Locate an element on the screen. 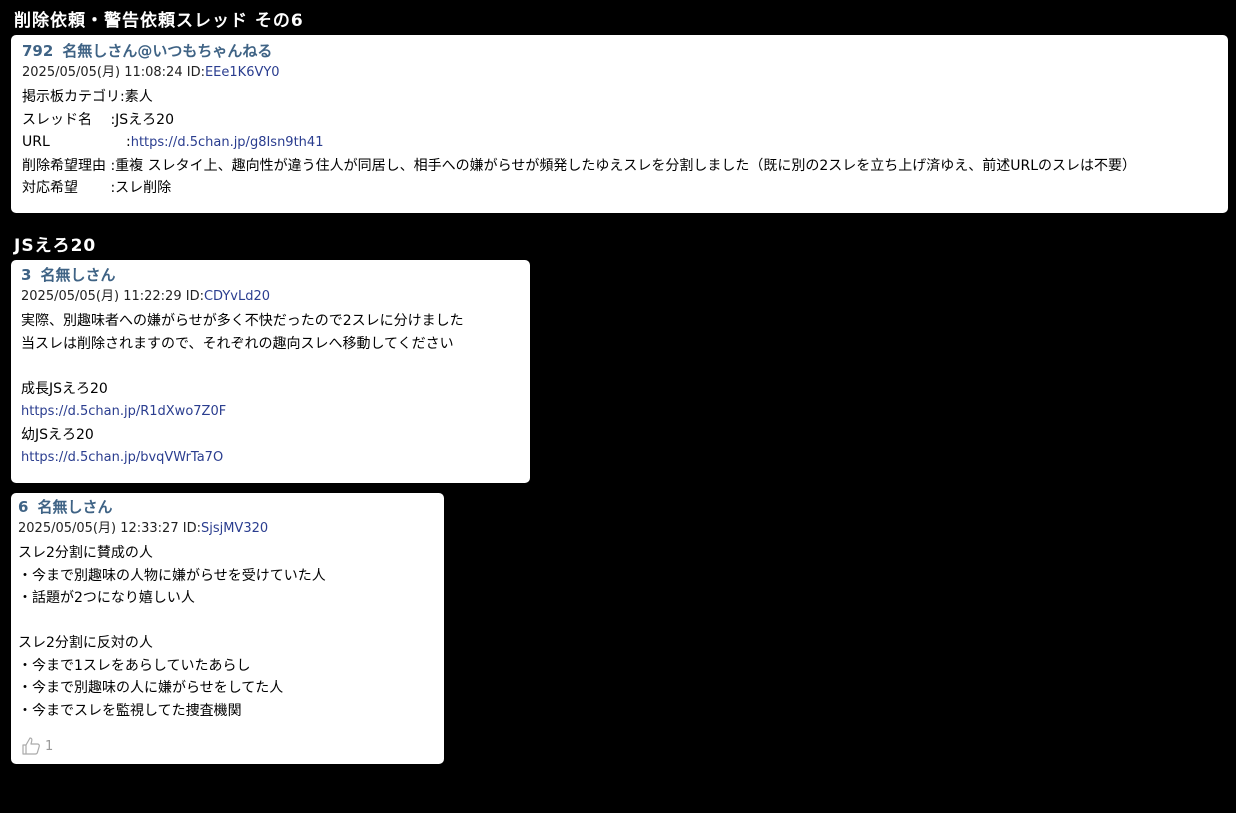 The image size is (1236, 813). post-meta: 2025/05/05(月) 11:22:29 ID:CDYvLd20 is located at coordinates (270, 297).